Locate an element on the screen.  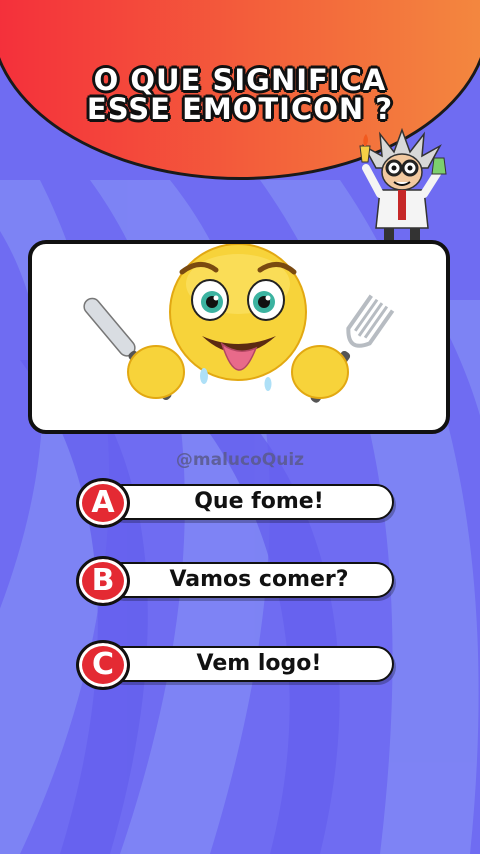
mad-scientist-mascot-icon is located at coordinates (403, 184).